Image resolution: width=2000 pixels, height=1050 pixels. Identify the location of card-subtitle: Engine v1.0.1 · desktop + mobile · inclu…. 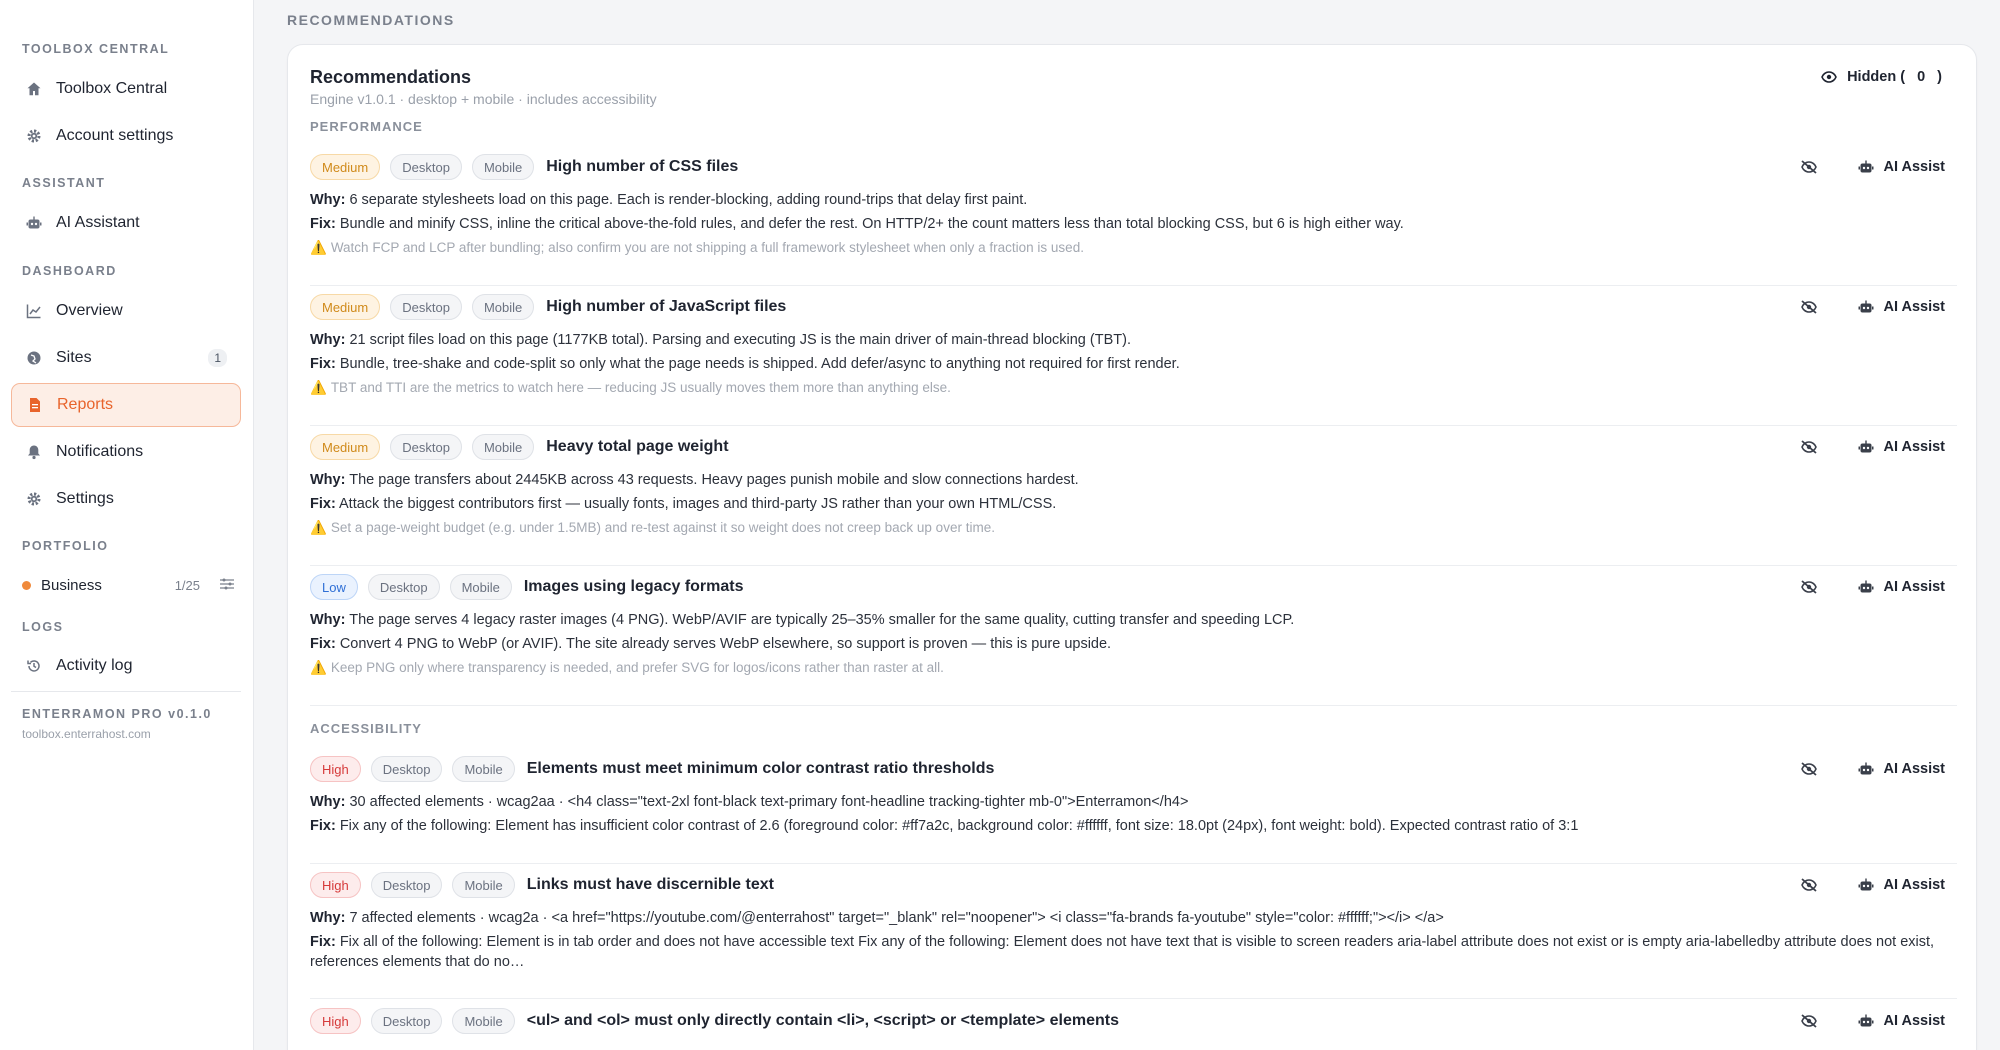
(483, 99).